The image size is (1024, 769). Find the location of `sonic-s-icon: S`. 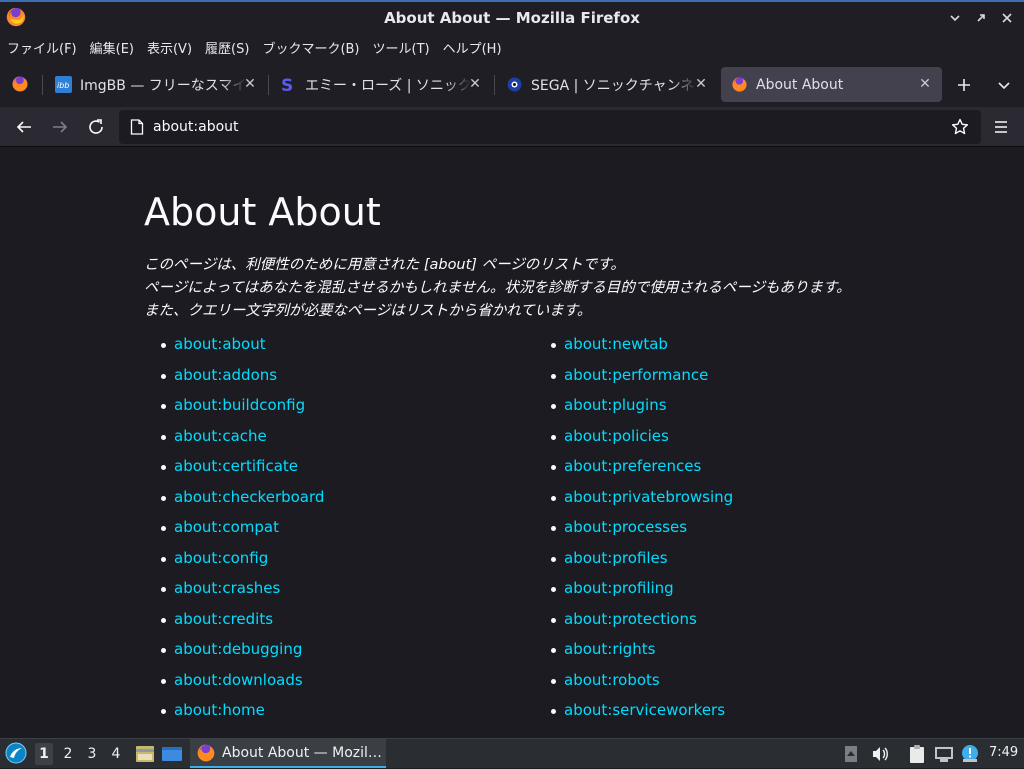

sonic-s-icon: S is located at coordinates (288, 84).